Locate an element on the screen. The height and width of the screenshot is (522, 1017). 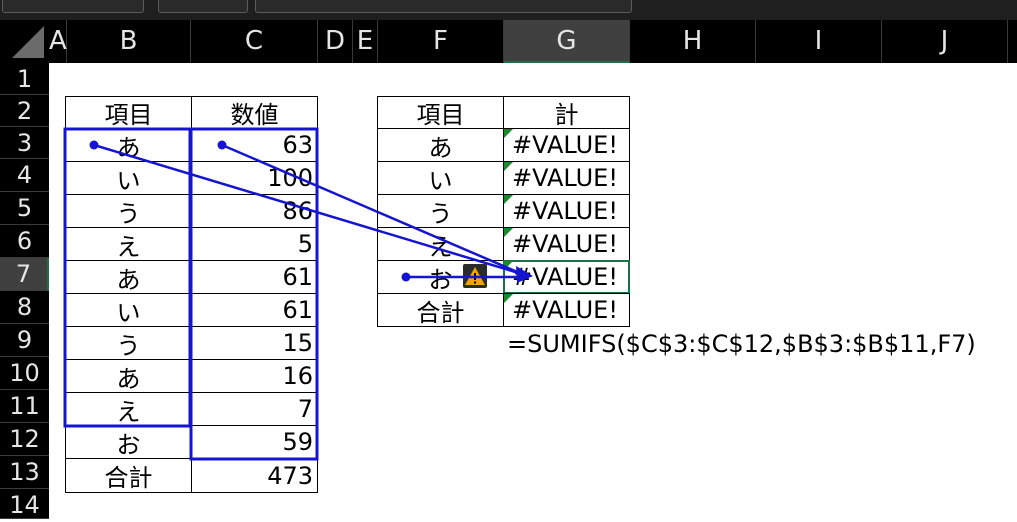
right-table-result-selected: #VALUE! is located at coordinates (566, 277).